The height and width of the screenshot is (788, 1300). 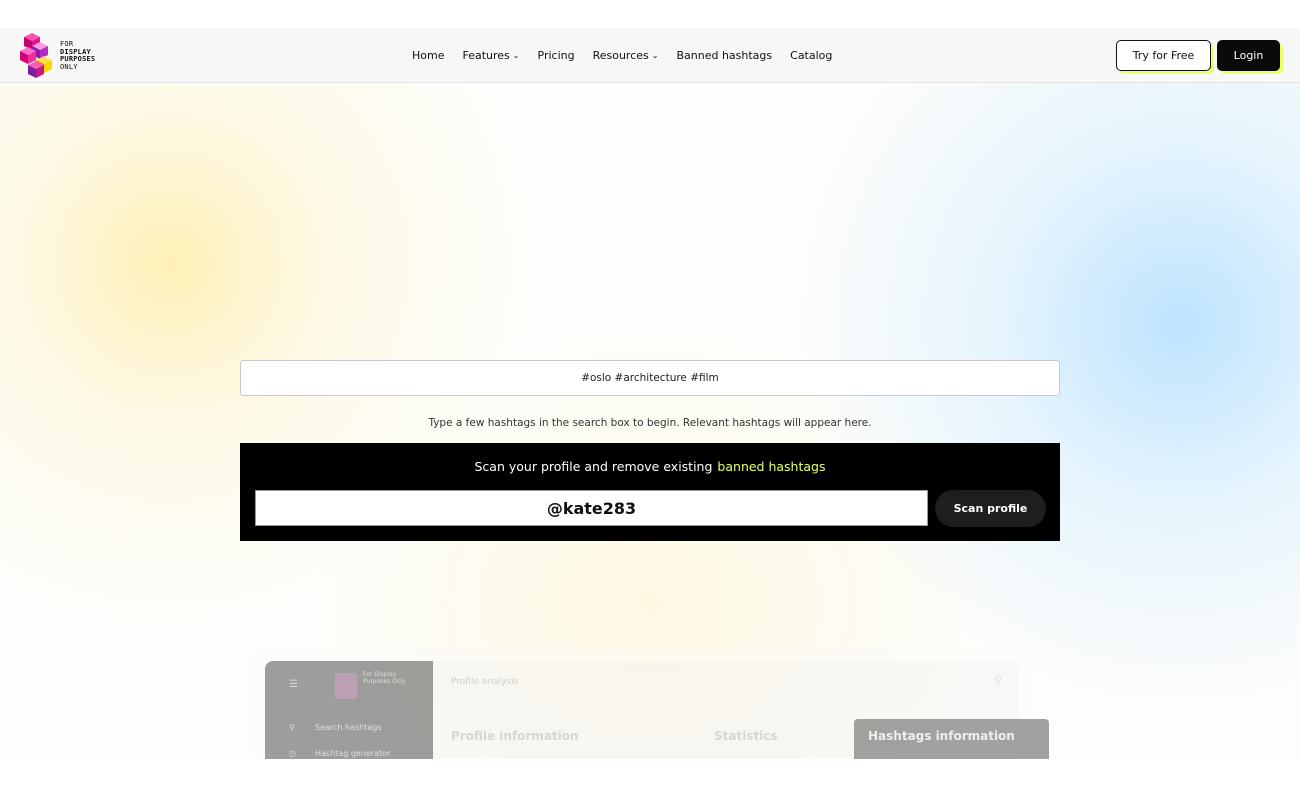 I want to click on nav-item-label: Home, so click(x=428, y=55).